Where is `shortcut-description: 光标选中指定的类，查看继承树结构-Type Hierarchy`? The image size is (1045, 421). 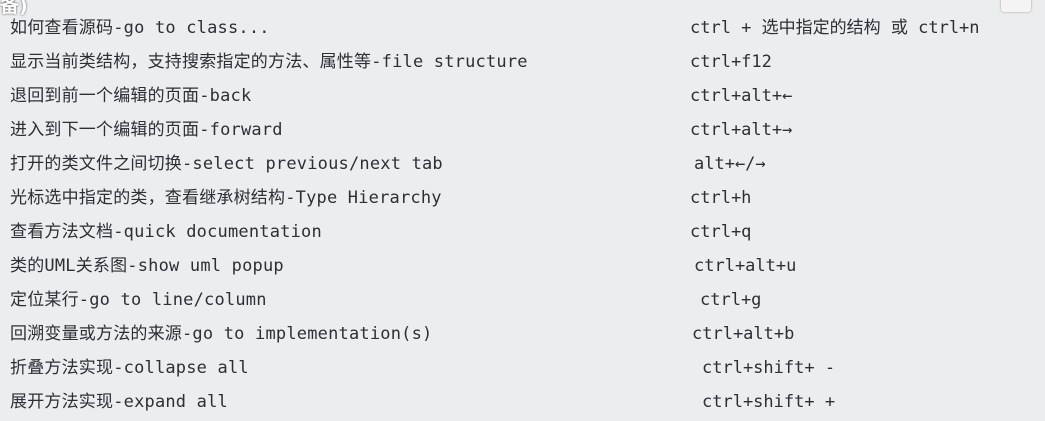 shortcut-description: 光标选中指定的类，查看继承树结构-Type Hierarchy is located at coordinates (226, 198).